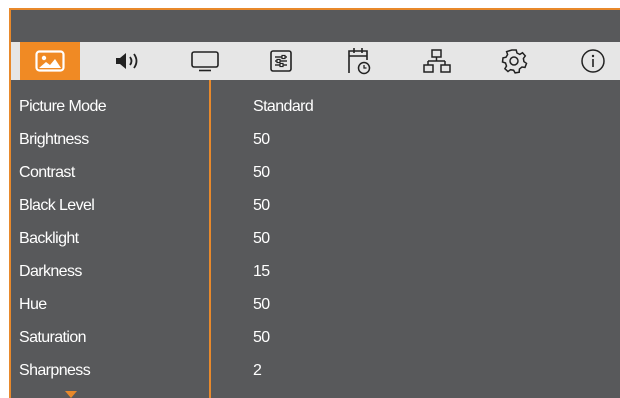  I want to click on menu-item-label: Brightness, so click(54, 139).